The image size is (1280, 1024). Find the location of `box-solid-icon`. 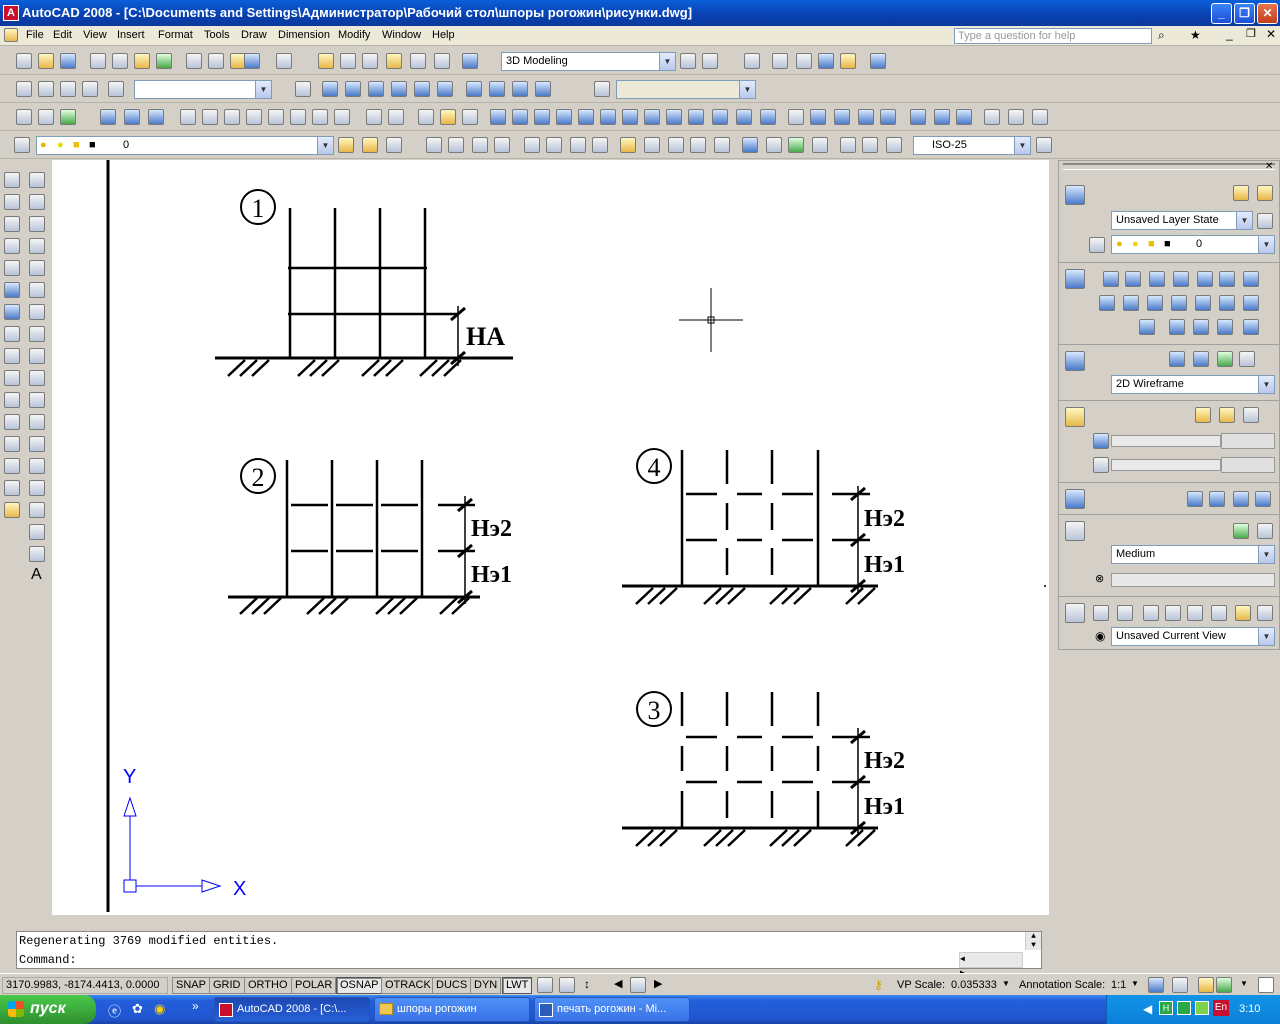

box-solid-icon is located at coordinates (564, 117).